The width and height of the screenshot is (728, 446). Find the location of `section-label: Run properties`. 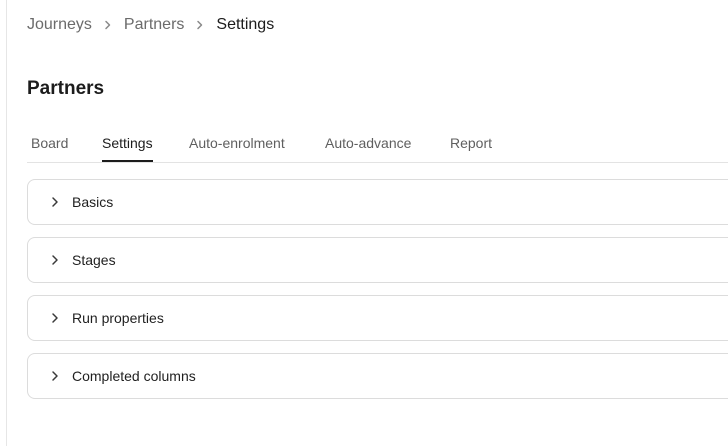

section-label: Run properties is located at coordinates (118, 318).